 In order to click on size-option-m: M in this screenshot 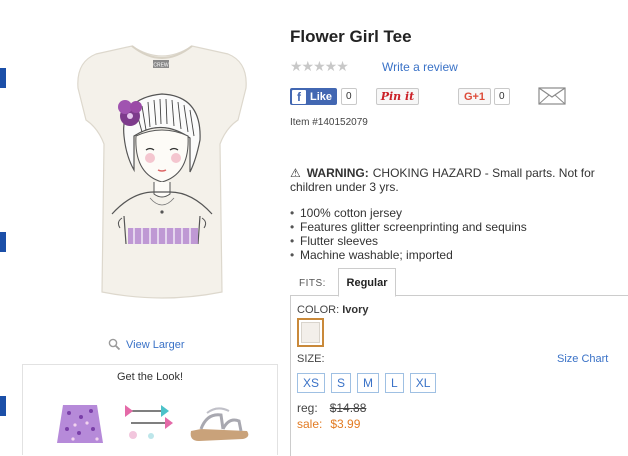, I will do `click(368, 383)`.